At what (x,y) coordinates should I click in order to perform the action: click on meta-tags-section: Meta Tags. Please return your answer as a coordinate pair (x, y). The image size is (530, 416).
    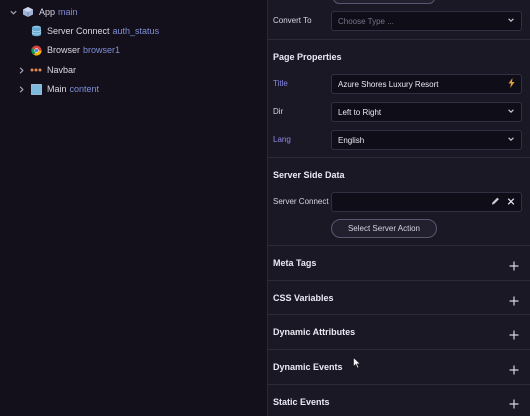
    Looking at the image, I should click on (294, 263).